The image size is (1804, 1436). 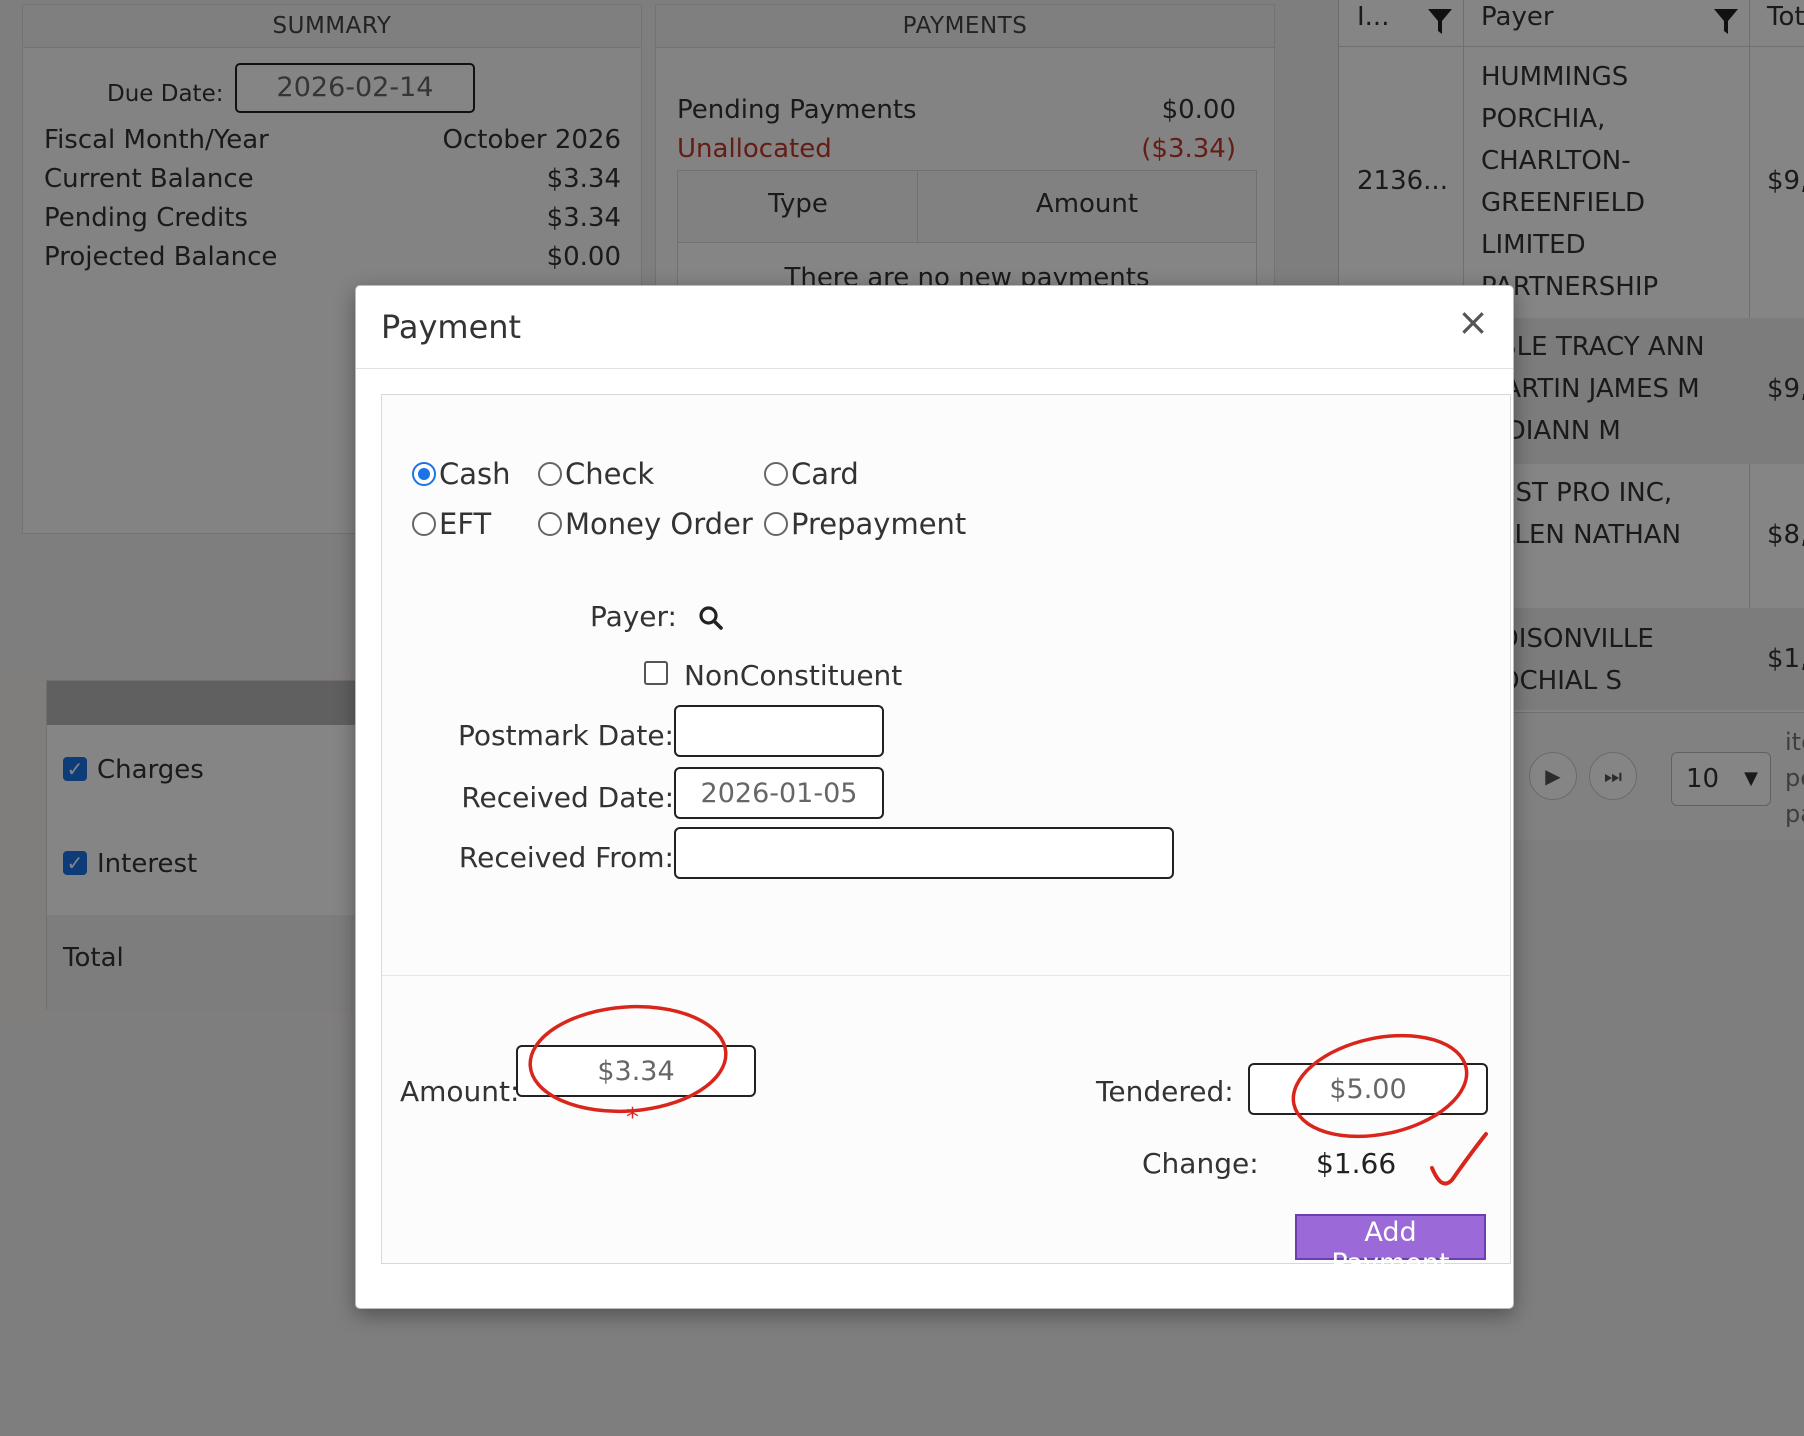 What do you see at coordinates (1380, 1086) in the screenshot?
I see `tendered-annotation-circle` at bounding box center [1380, 1086].